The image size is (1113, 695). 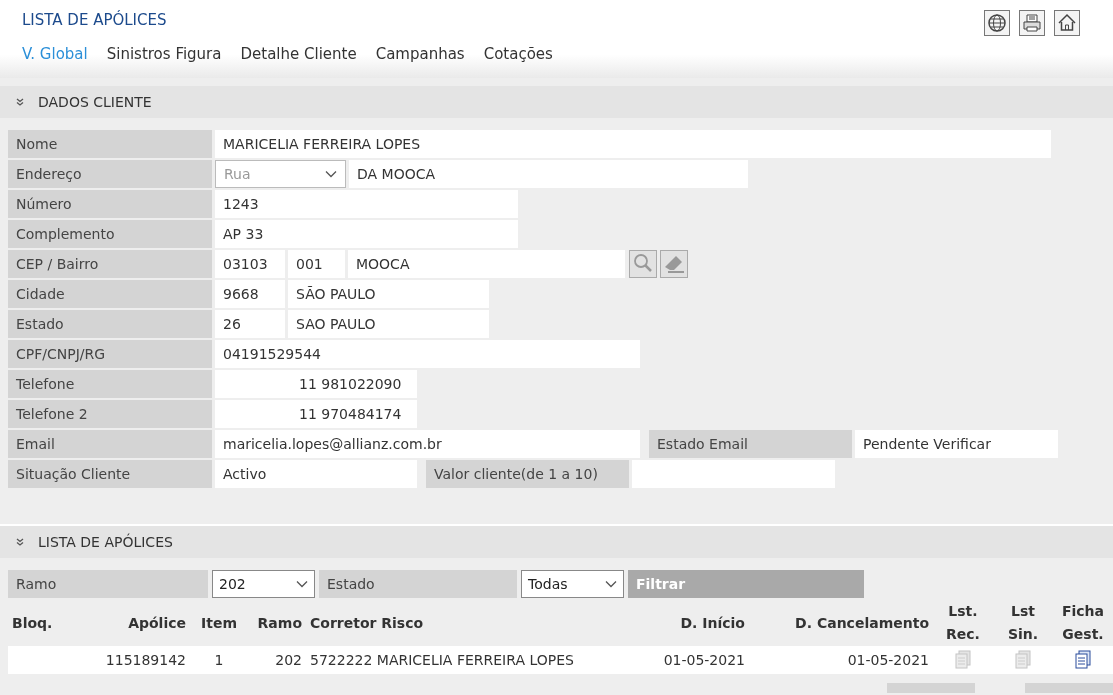 I want to click on input-field: 9668, so click(x=250, y=294).